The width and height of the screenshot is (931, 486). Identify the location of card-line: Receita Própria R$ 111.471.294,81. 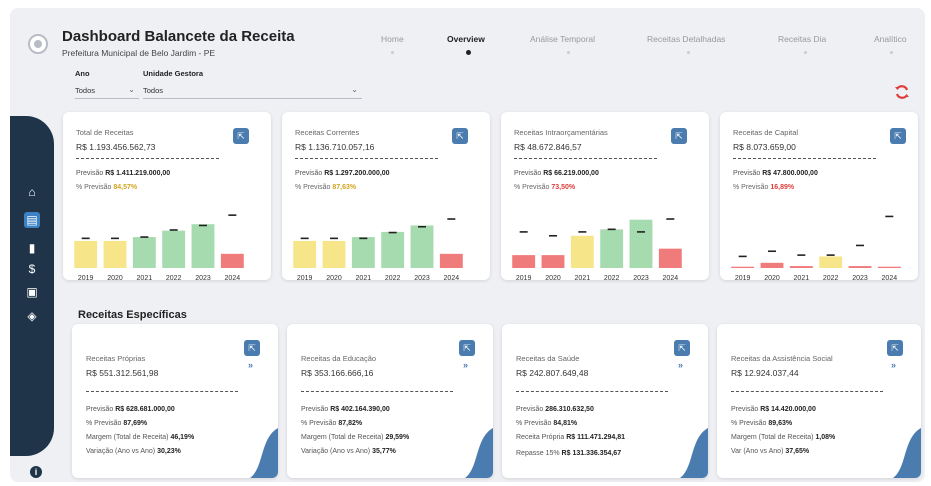
(570, 437).